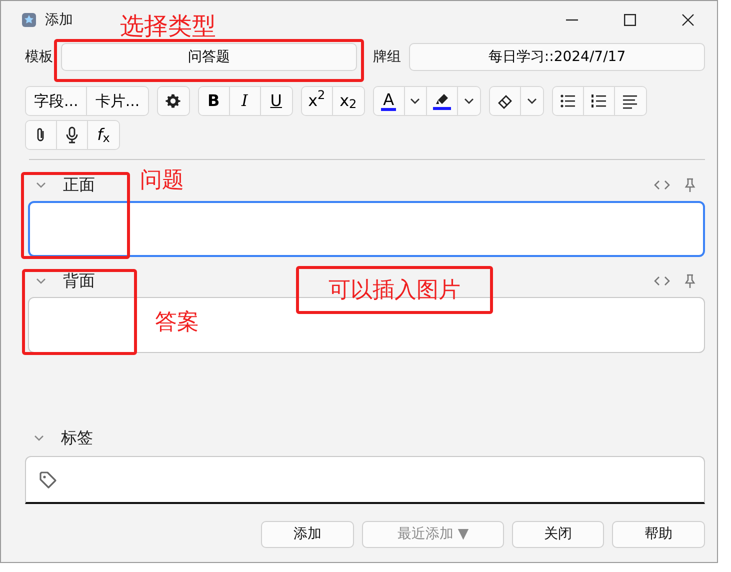  Describe the element at coordinates (77, 438) in the screenshot. I see `tags-label: 标签` at that location.